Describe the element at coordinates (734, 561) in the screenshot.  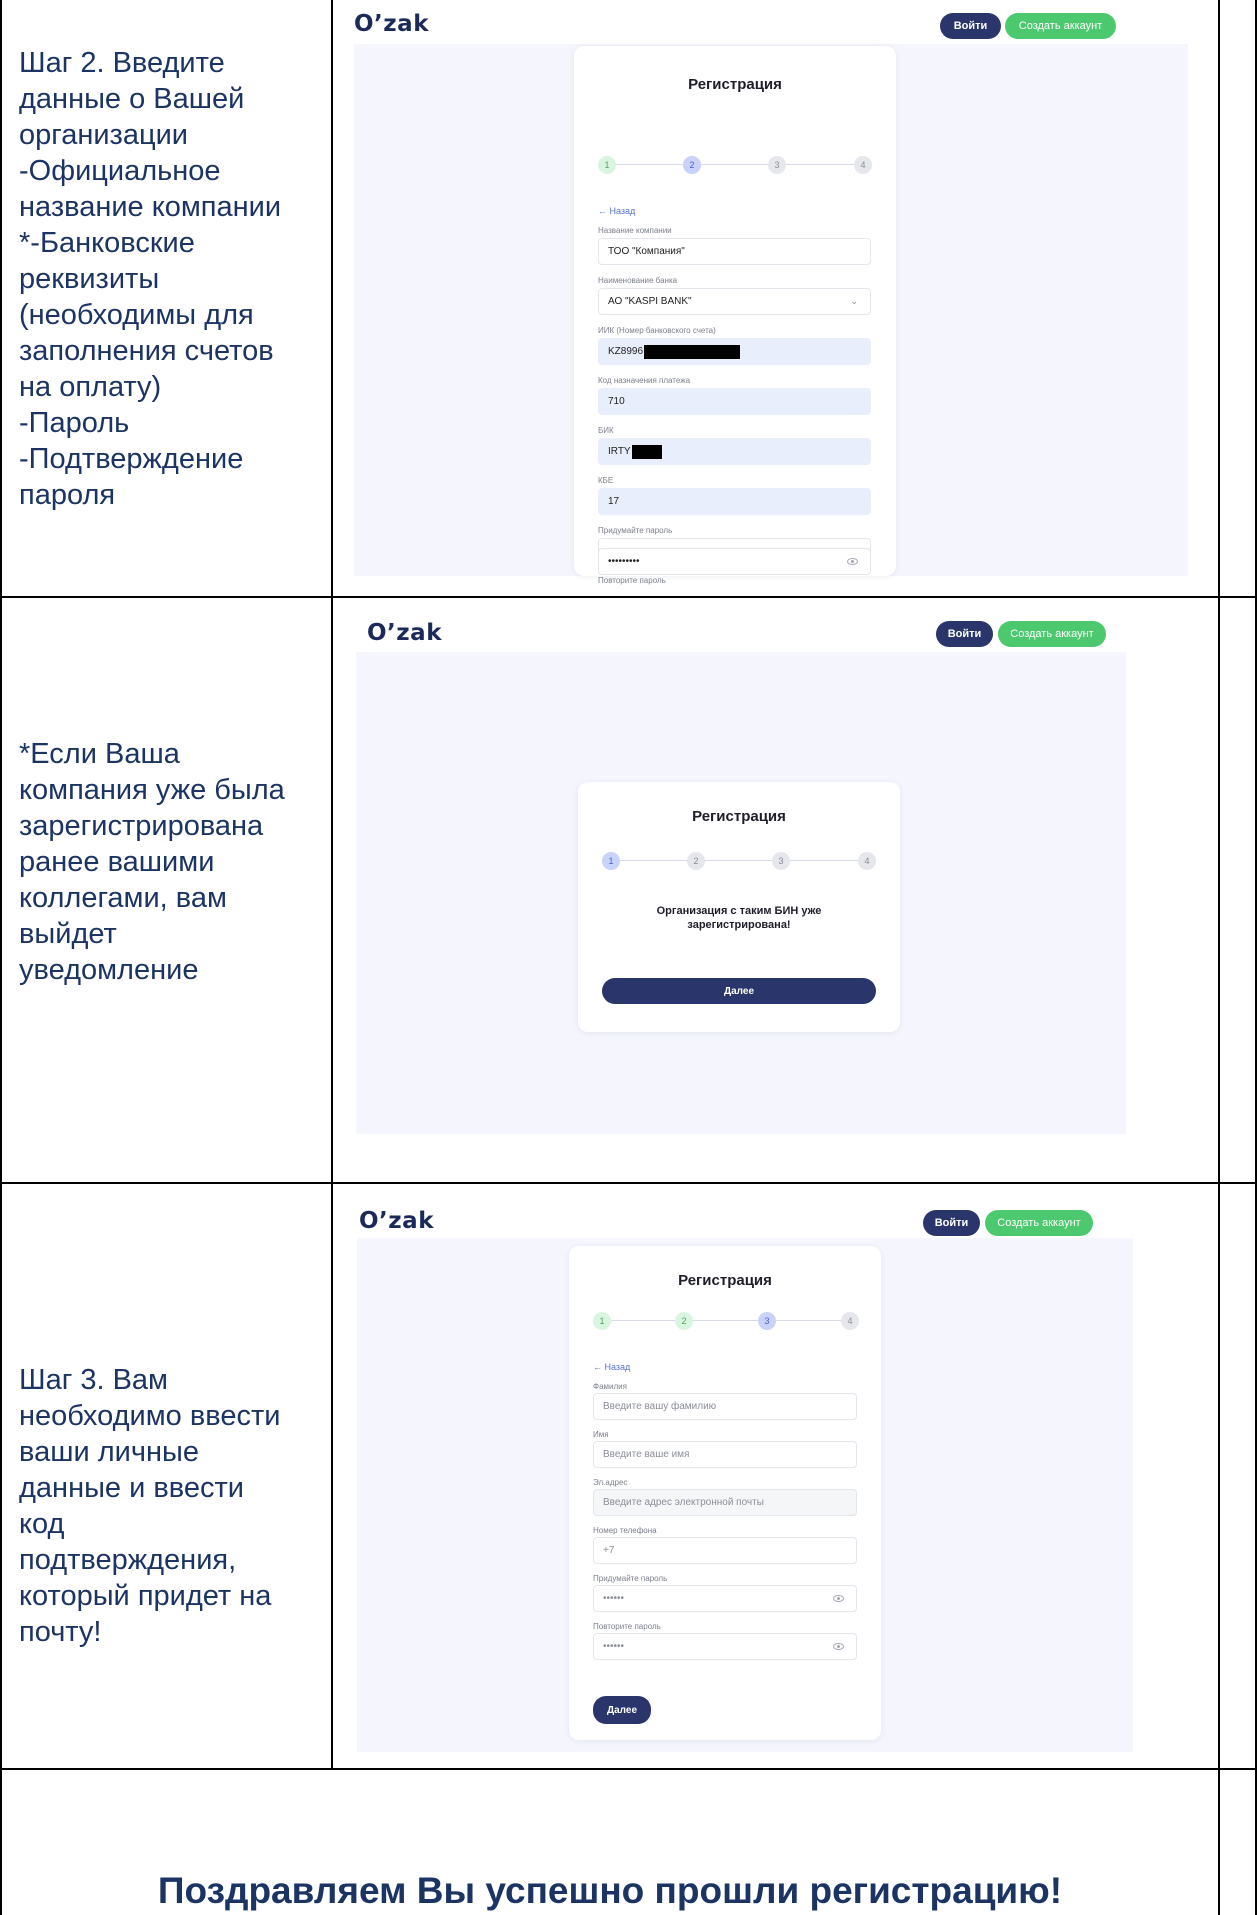
I see `password-confirm-input: •••••••••` at that location.